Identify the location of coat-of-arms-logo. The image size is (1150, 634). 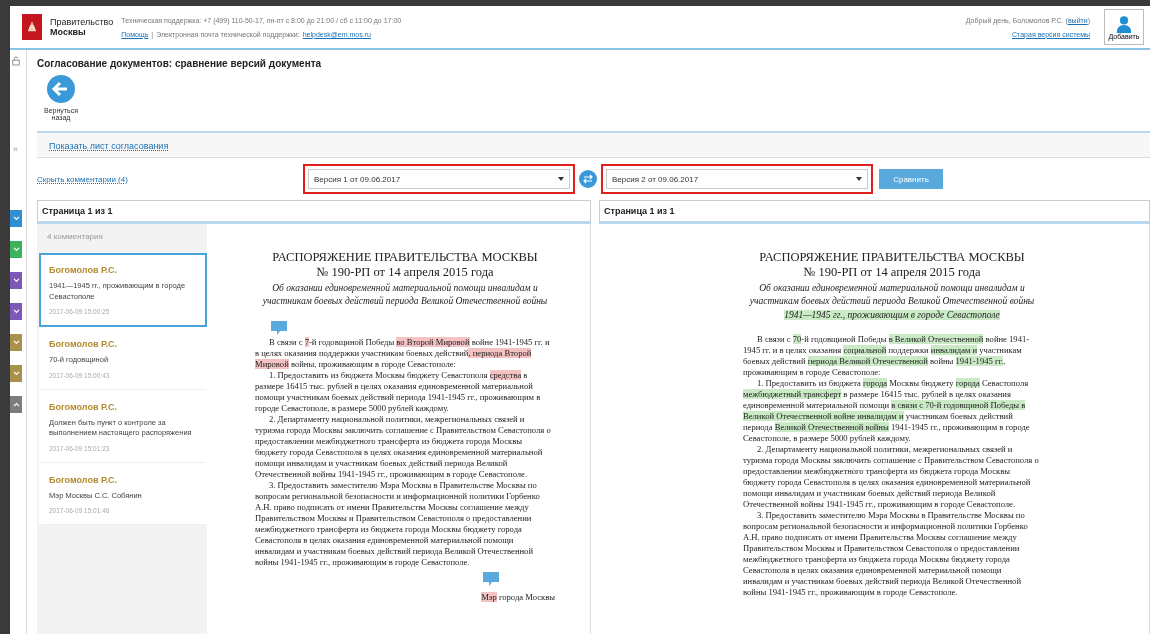
(32, 27).